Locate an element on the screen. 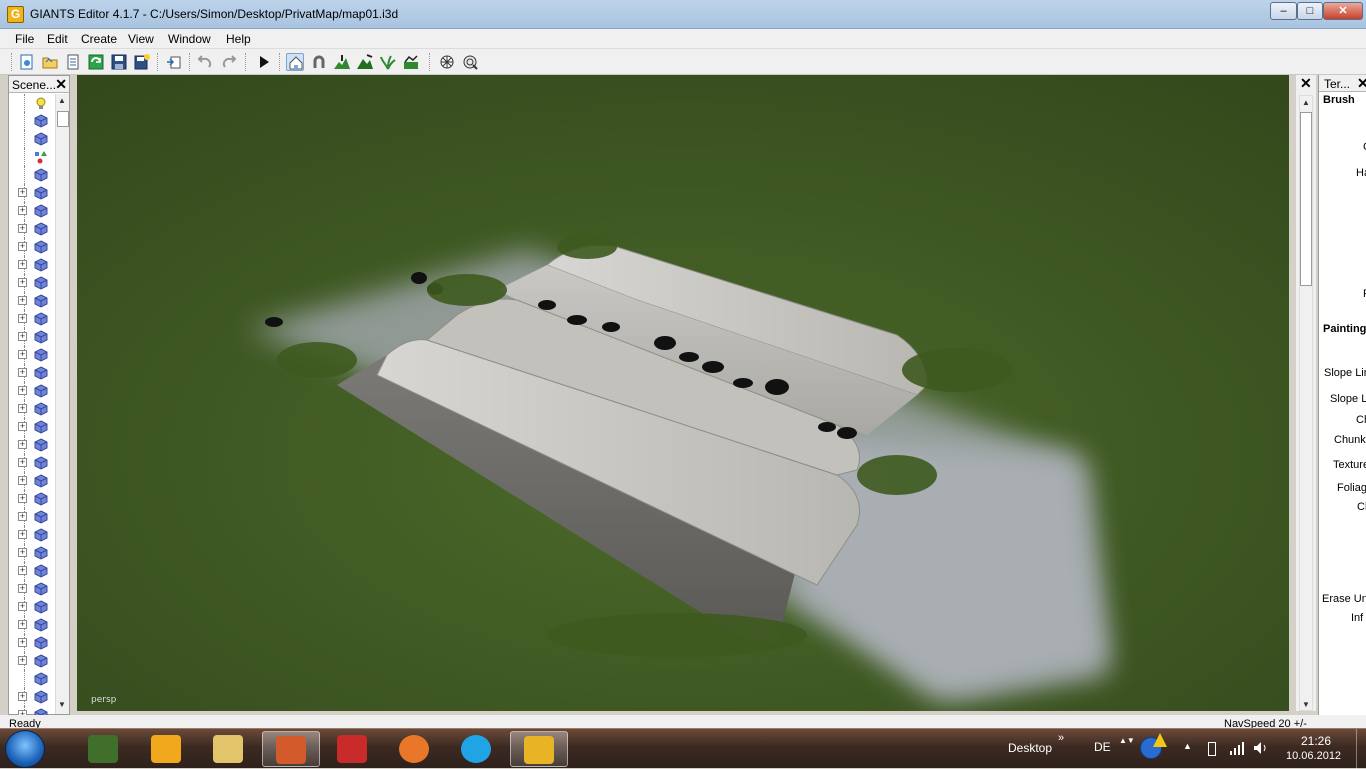 This screenshot has width=1366, height=769. reload-icon is located at coordinates (96, 62).